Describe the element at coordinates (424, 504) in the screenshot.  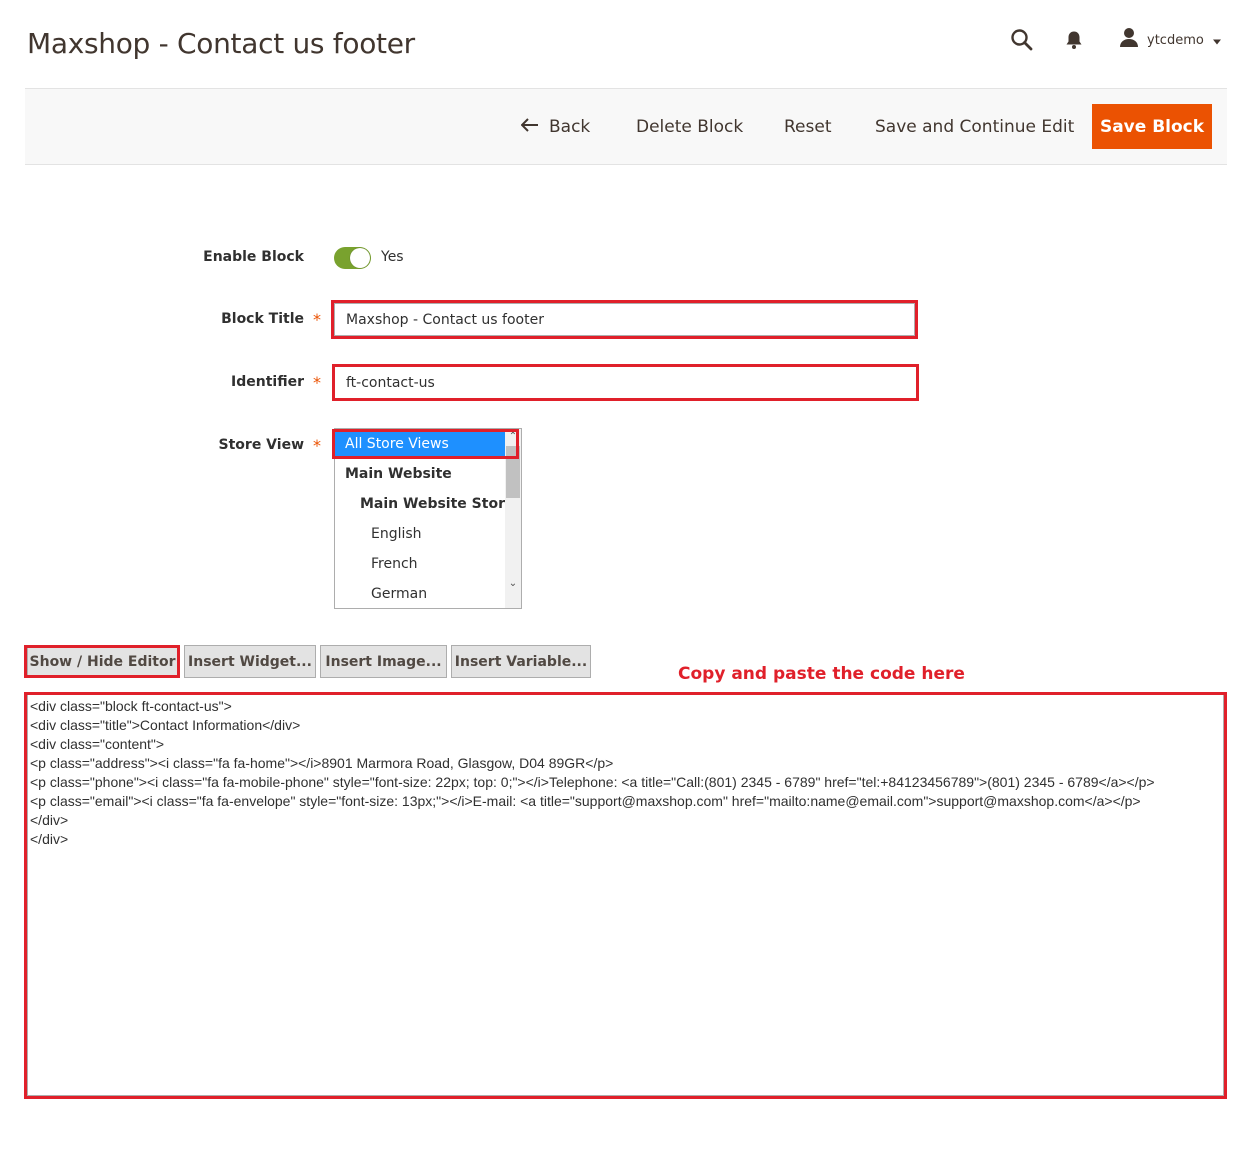
I see `store-option-main-website-store: Main Website Store` at that location.